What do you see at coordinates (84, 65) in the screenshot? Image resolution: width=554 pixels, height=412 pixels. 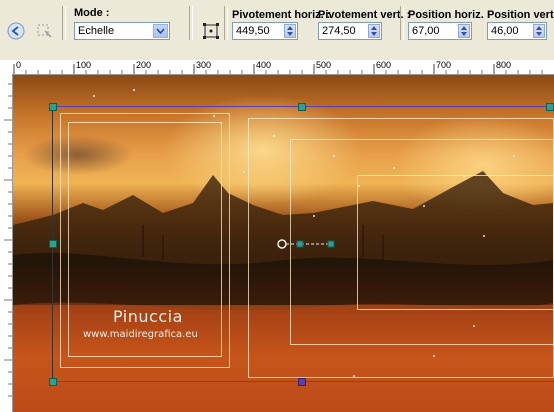 I see `ruler-label: 100` at bounding box center [84, 65].